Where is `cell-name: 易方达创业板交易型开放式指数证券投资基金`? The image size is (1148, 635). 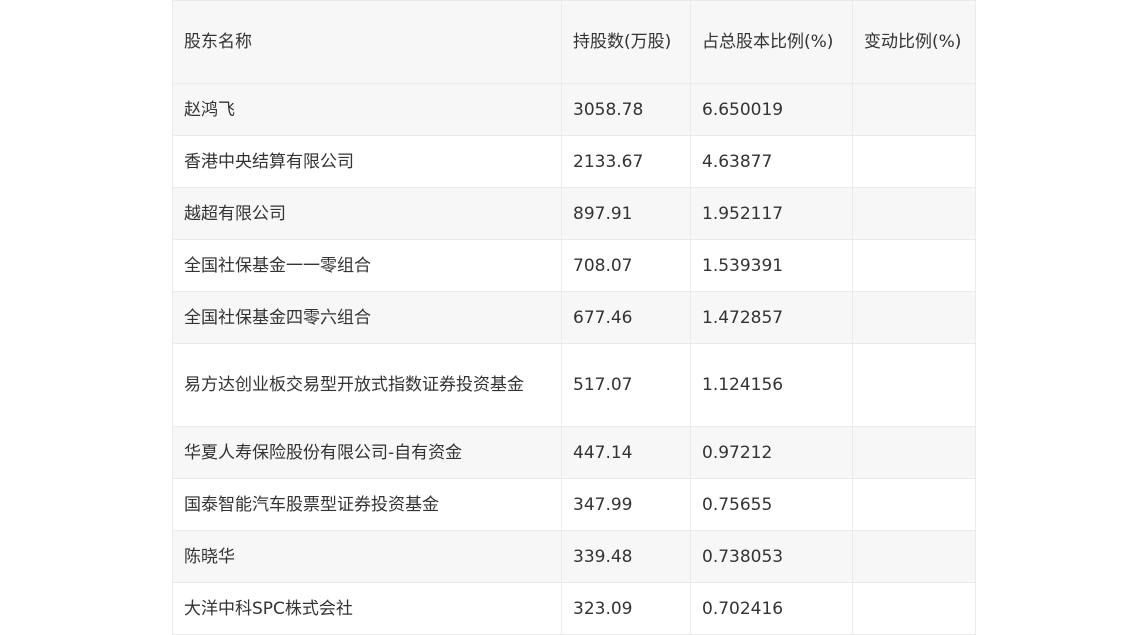
cell-name: 易方达创业板交易型开放式指数证券投资基金 is located at coordinates (367, 385).